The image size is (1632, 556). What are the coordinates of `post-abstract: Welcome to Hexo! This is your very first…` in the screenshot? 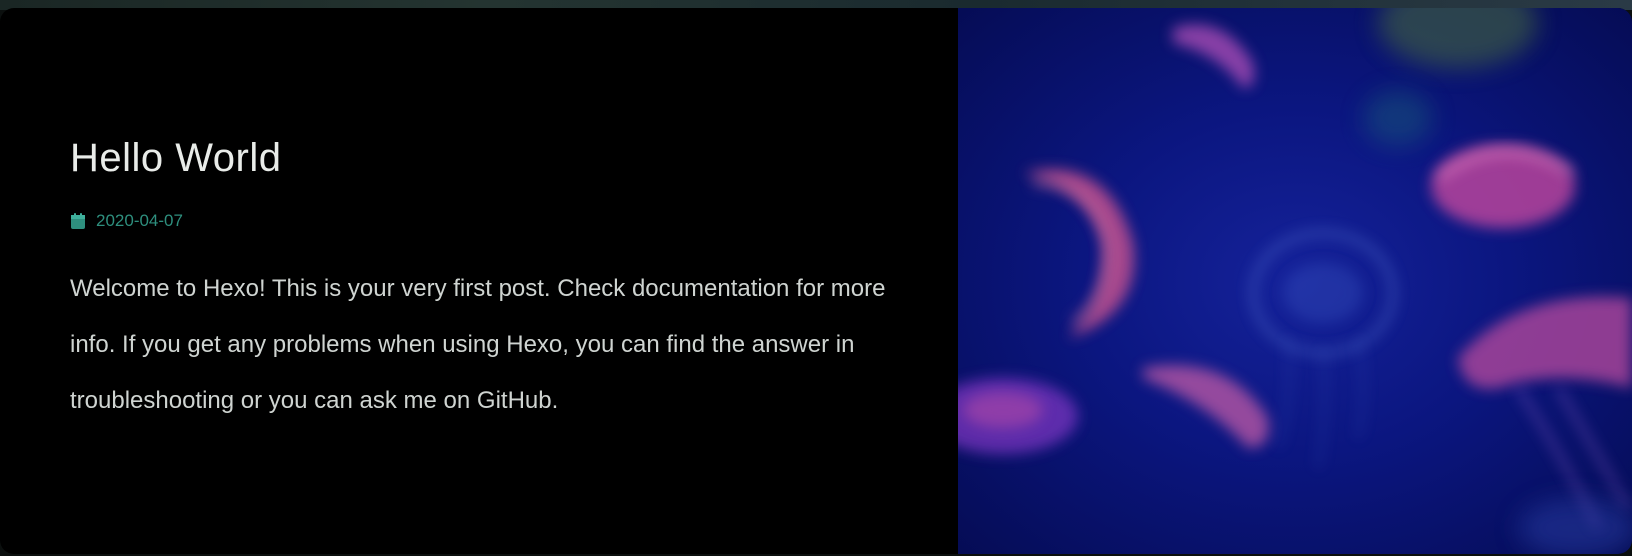 It's located at (478, 344).